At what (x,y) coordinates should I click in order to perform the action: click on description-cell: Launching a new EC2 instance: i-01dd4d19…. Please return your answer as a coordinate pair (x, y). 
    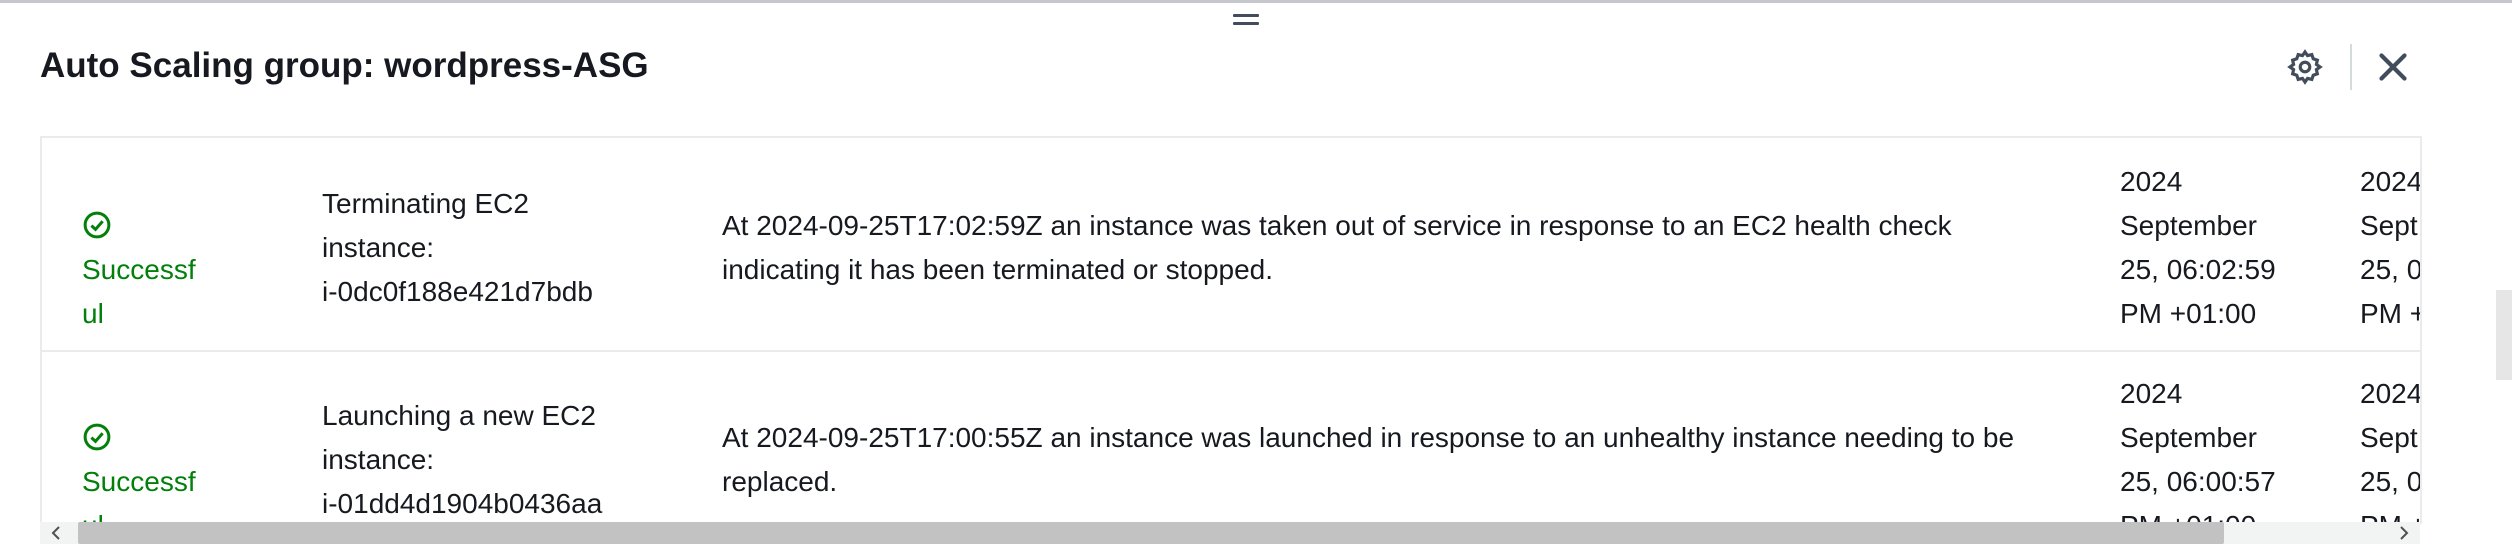
    Looking at the image, I should click on (482, 459).